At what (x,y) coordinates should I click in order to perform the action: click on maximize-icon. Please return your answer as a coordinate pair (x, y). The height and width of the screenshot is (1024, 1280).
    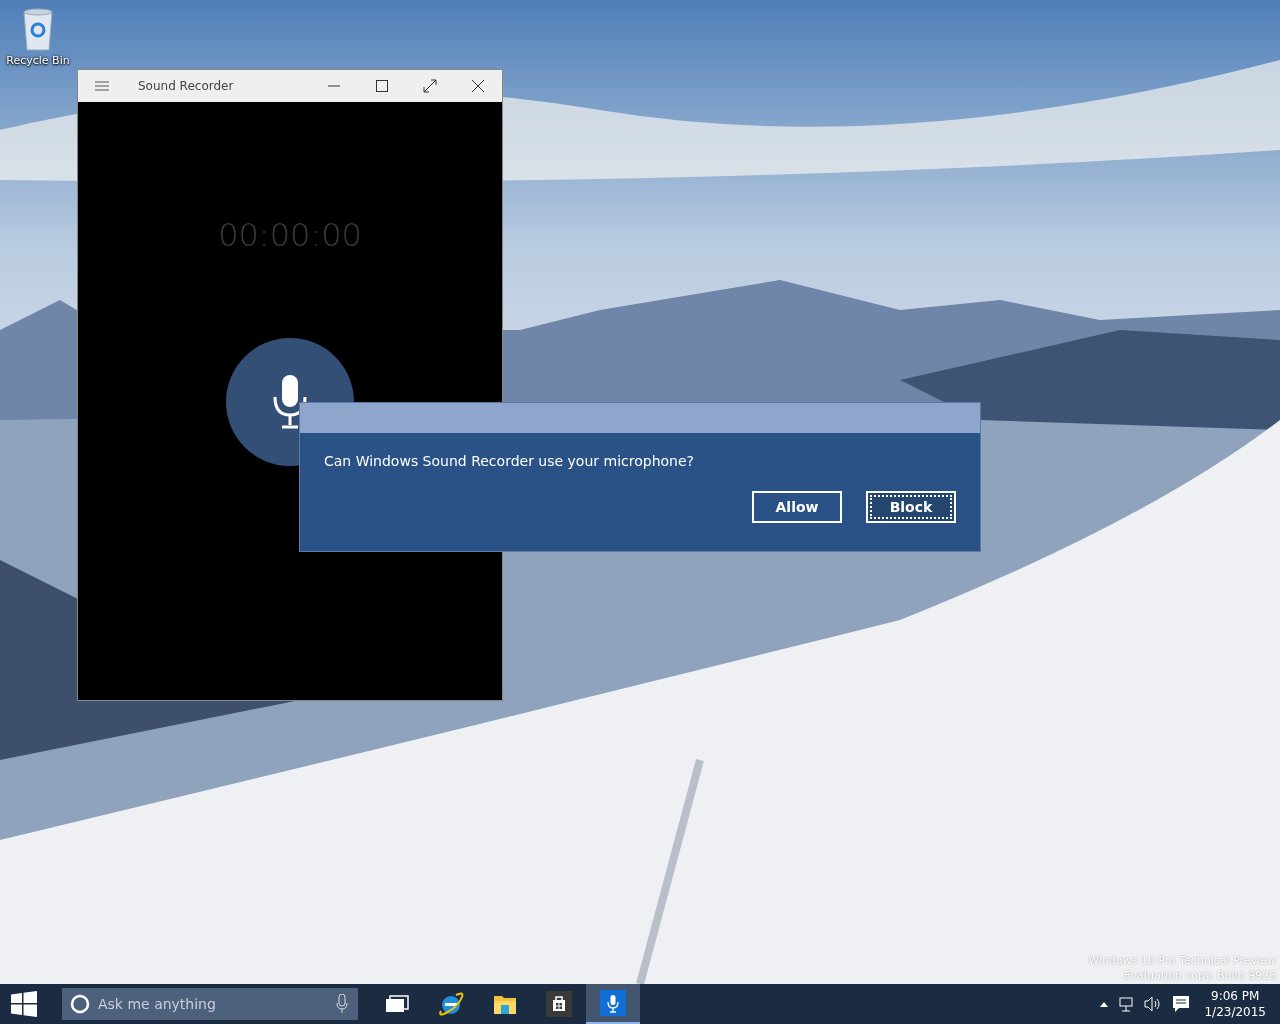
    Looking at the image, I should click on (382, 86).